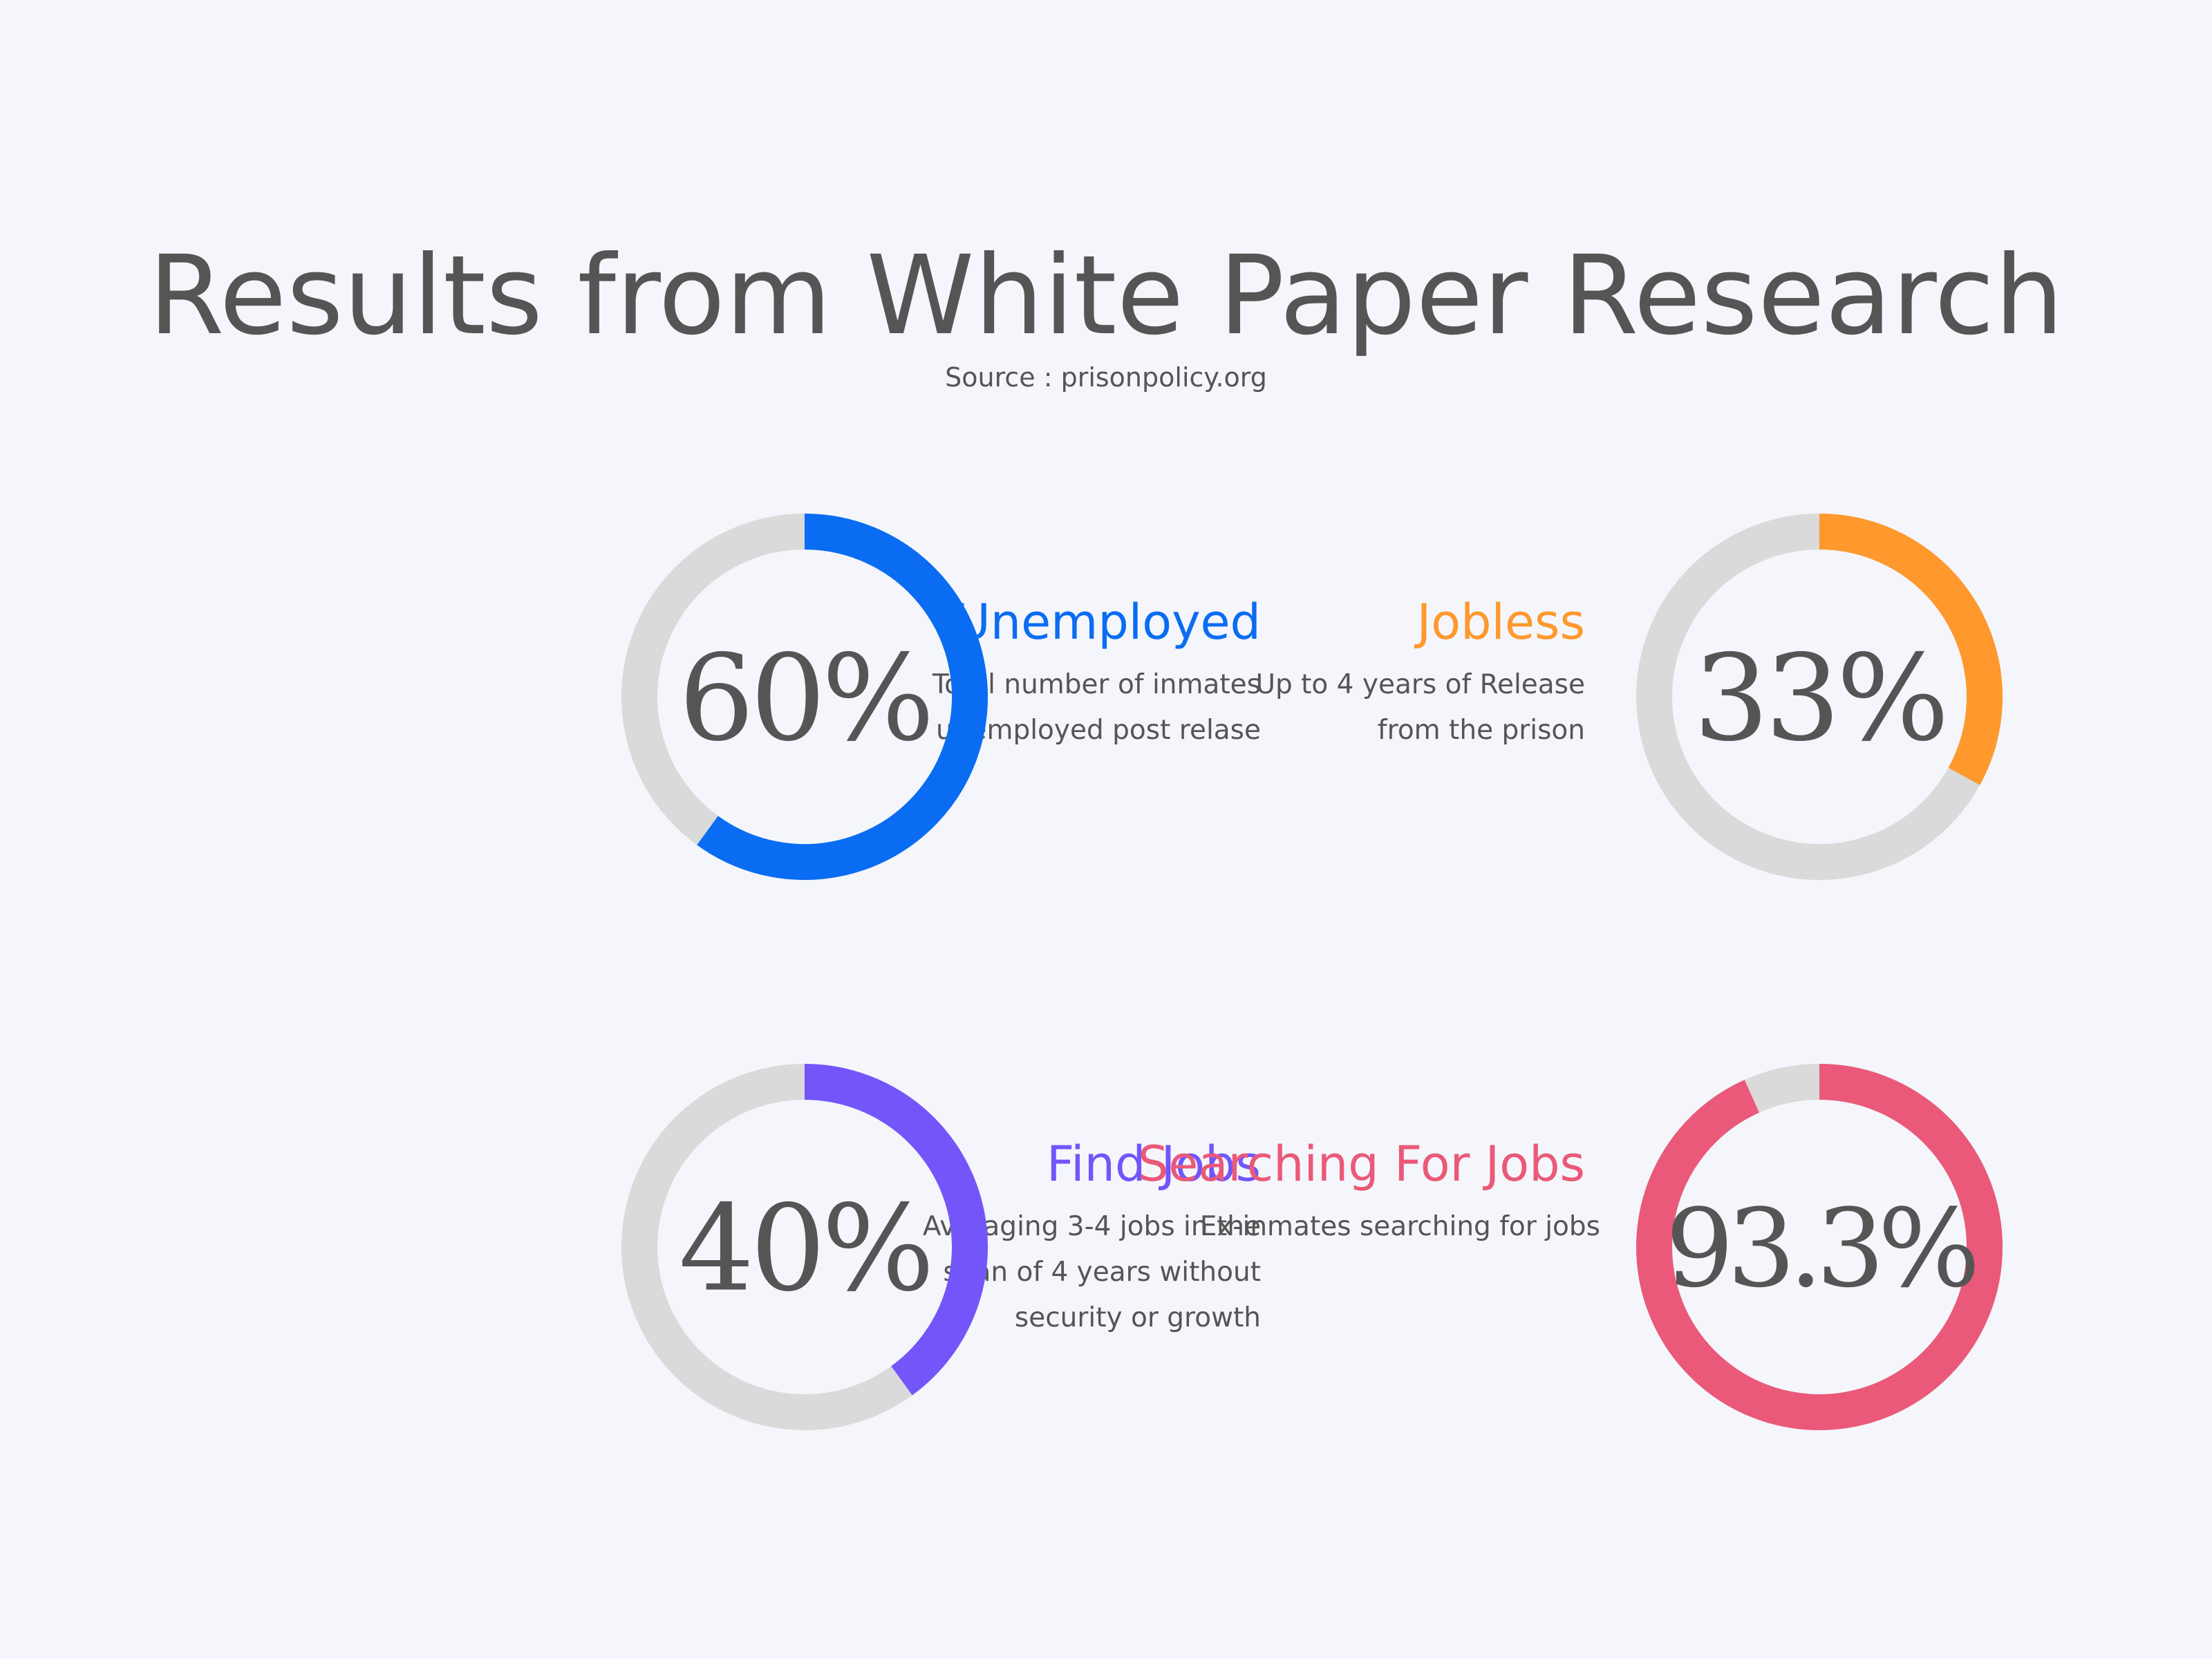 This screenshot has height=1659, width=2212. I want to click on stat-title: Searching For Jobs, so click(1361, 1164).